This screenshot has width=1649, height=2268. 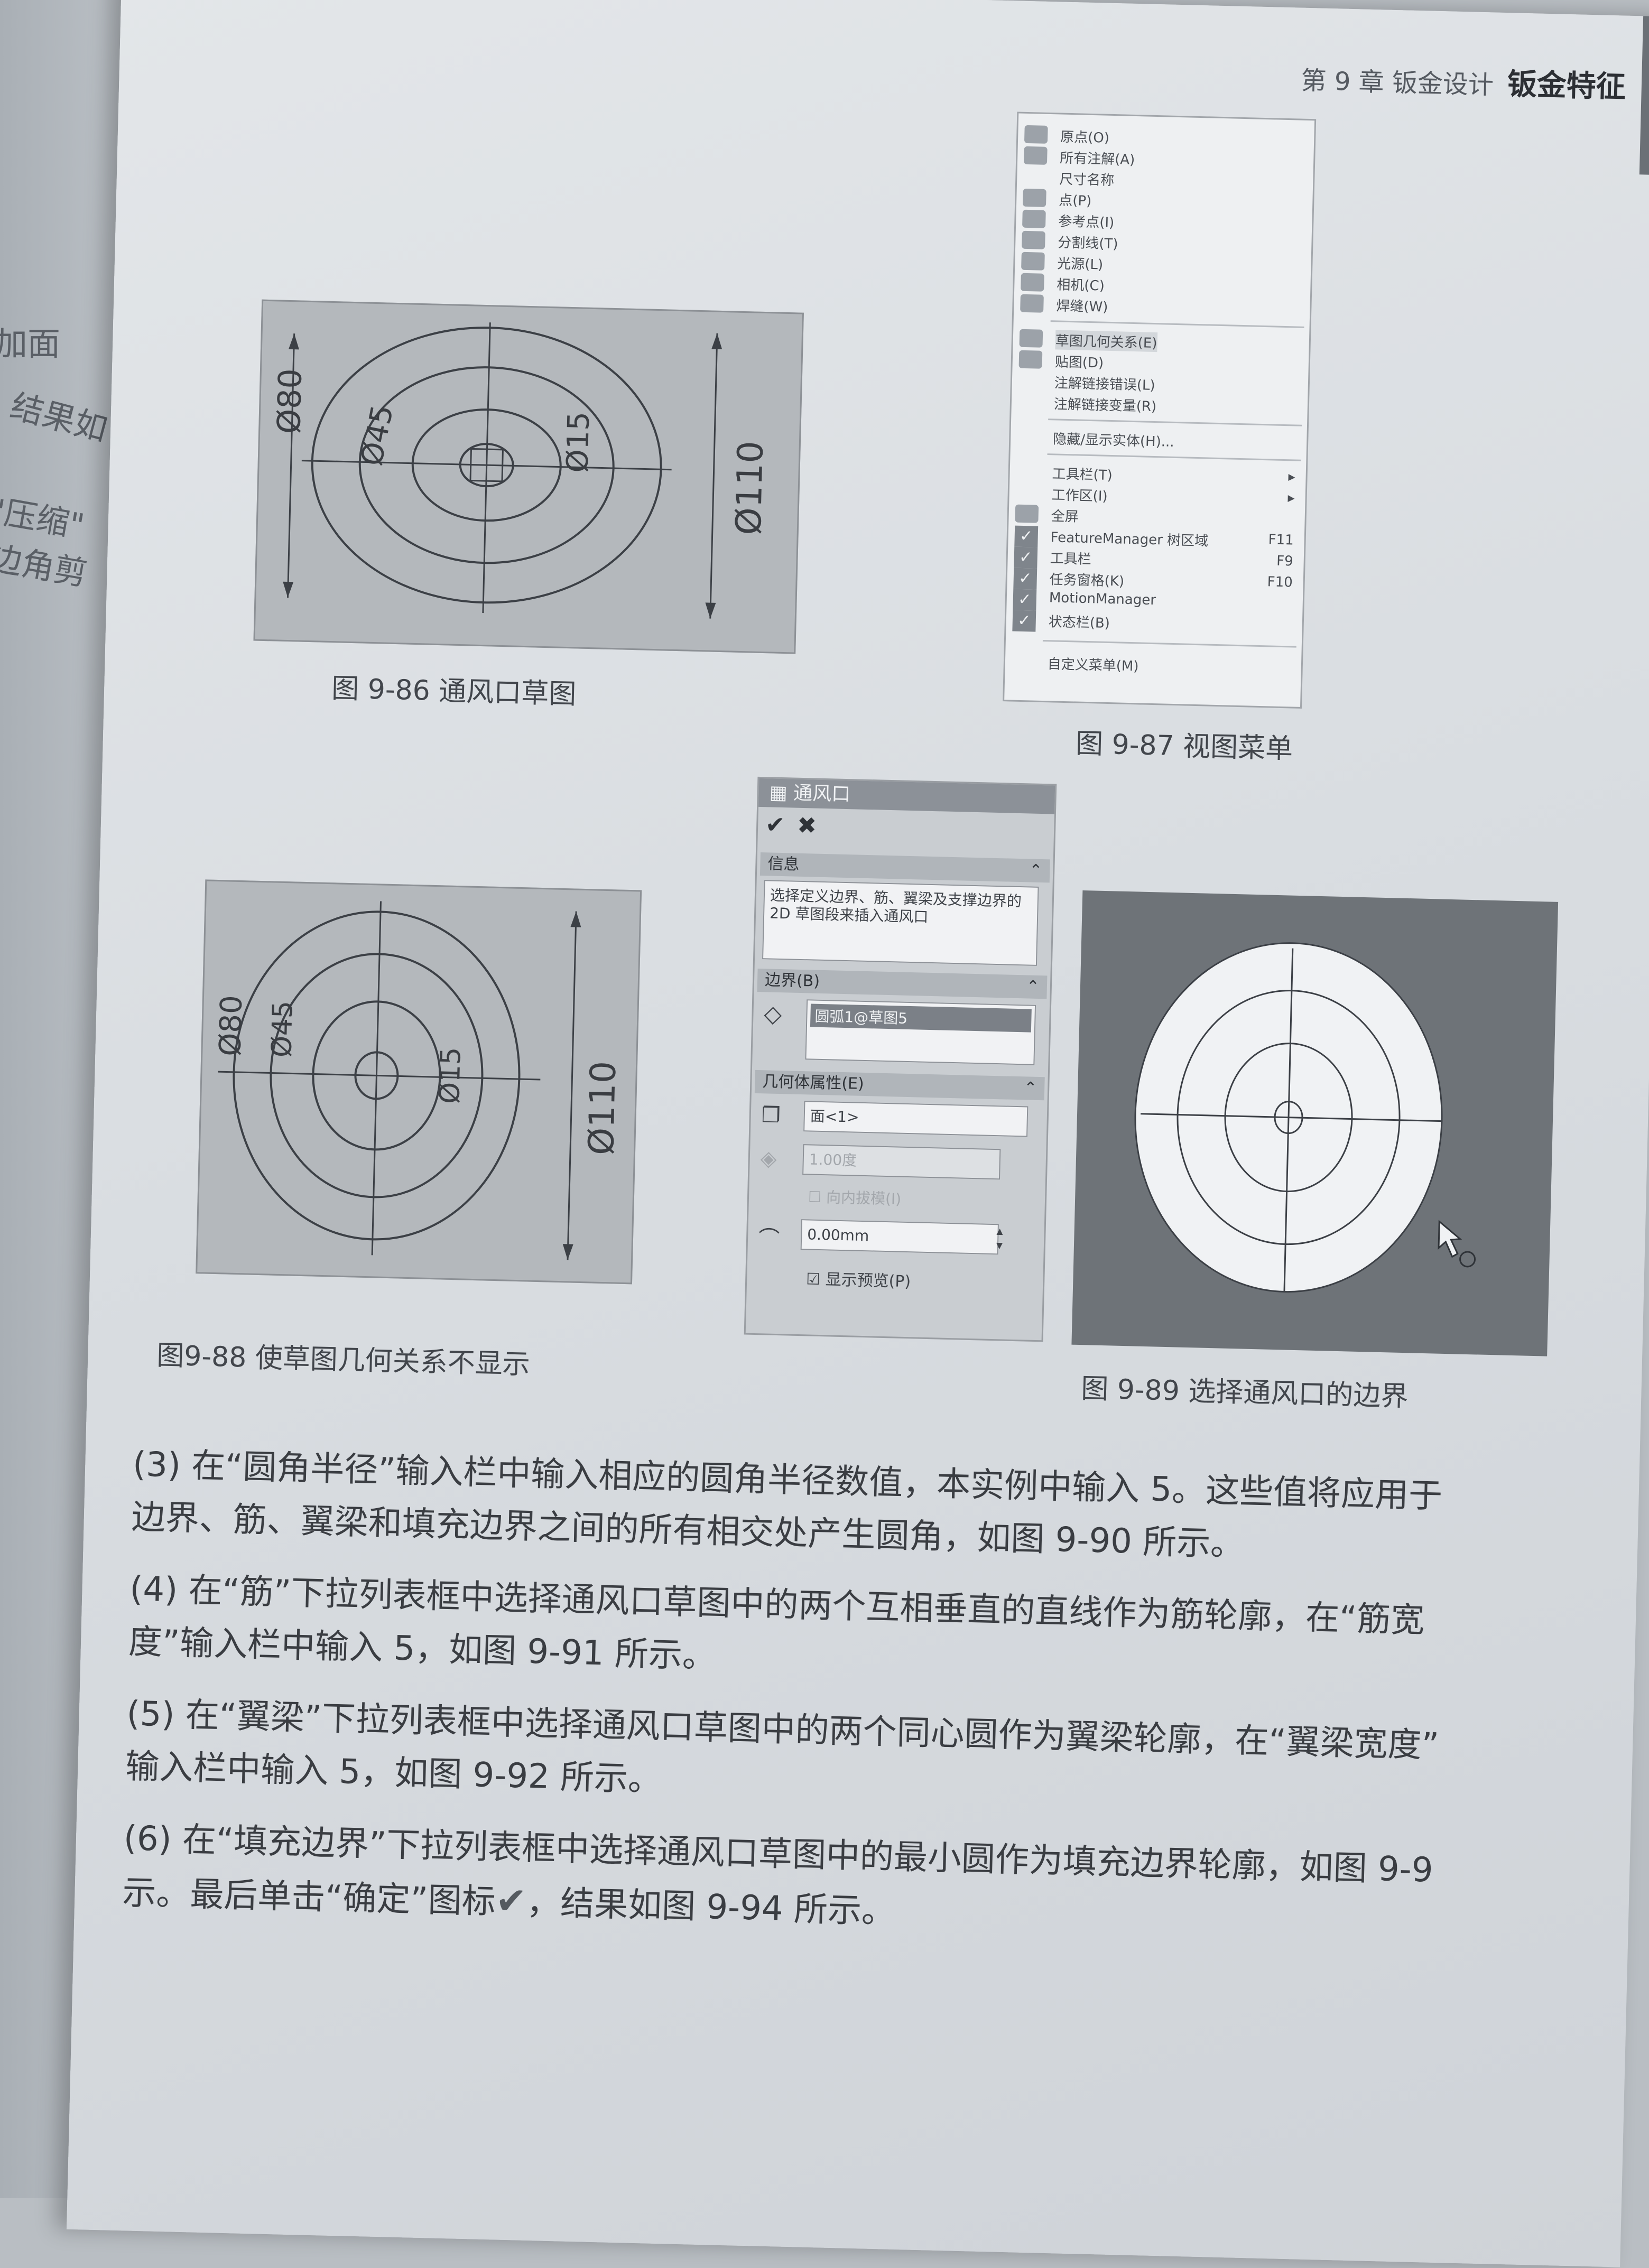 I want to click on section-title: 钣金特征, so click(x=1566, y=86).